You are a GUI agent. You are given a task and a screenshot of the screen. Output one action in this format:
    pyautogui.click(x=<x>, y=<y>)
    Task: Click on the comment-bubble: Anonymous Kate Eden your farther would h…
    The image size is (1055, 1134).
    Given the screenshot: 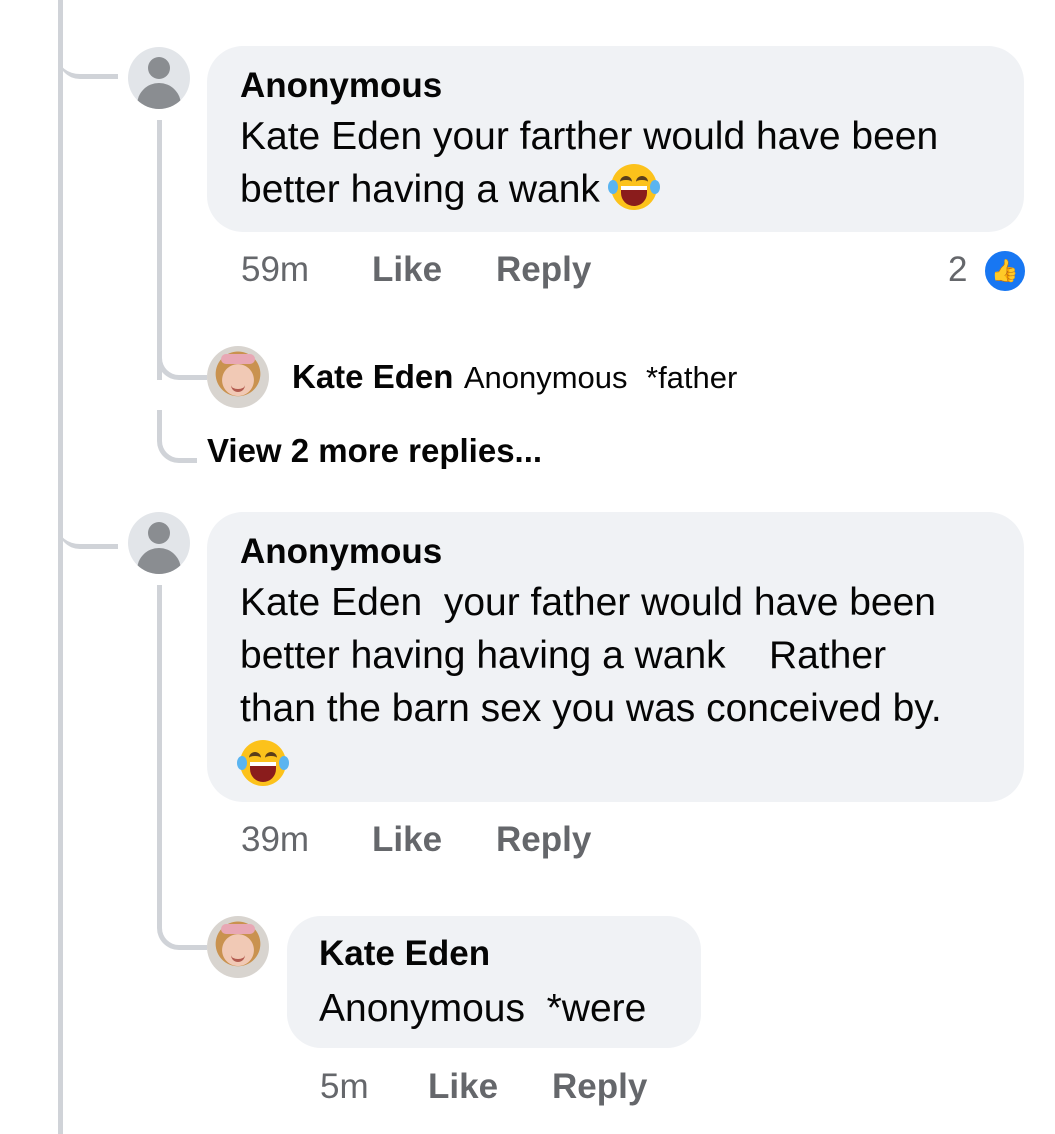 What is the action you would take?
    pyautogui.click(x=615, y=139)
    